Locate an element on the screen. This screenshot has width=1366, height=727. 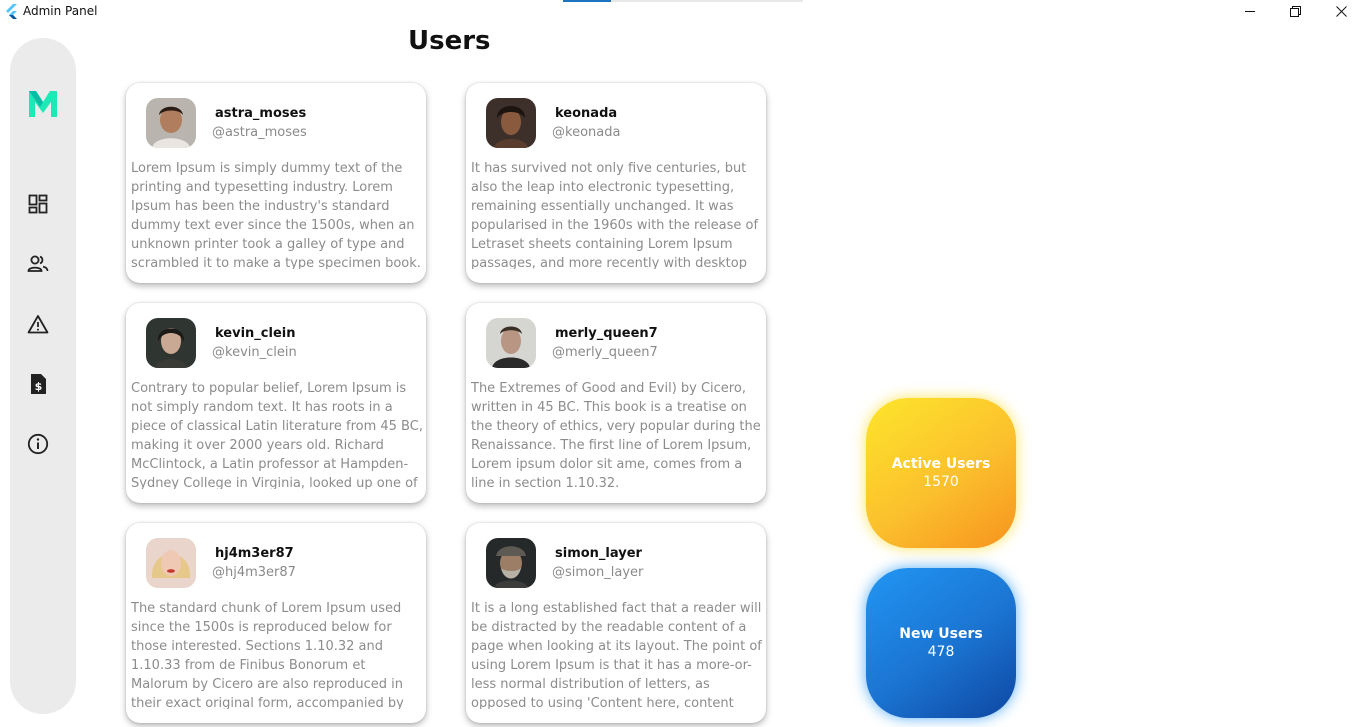
restore-icon is located at coordinates (1295, 11).